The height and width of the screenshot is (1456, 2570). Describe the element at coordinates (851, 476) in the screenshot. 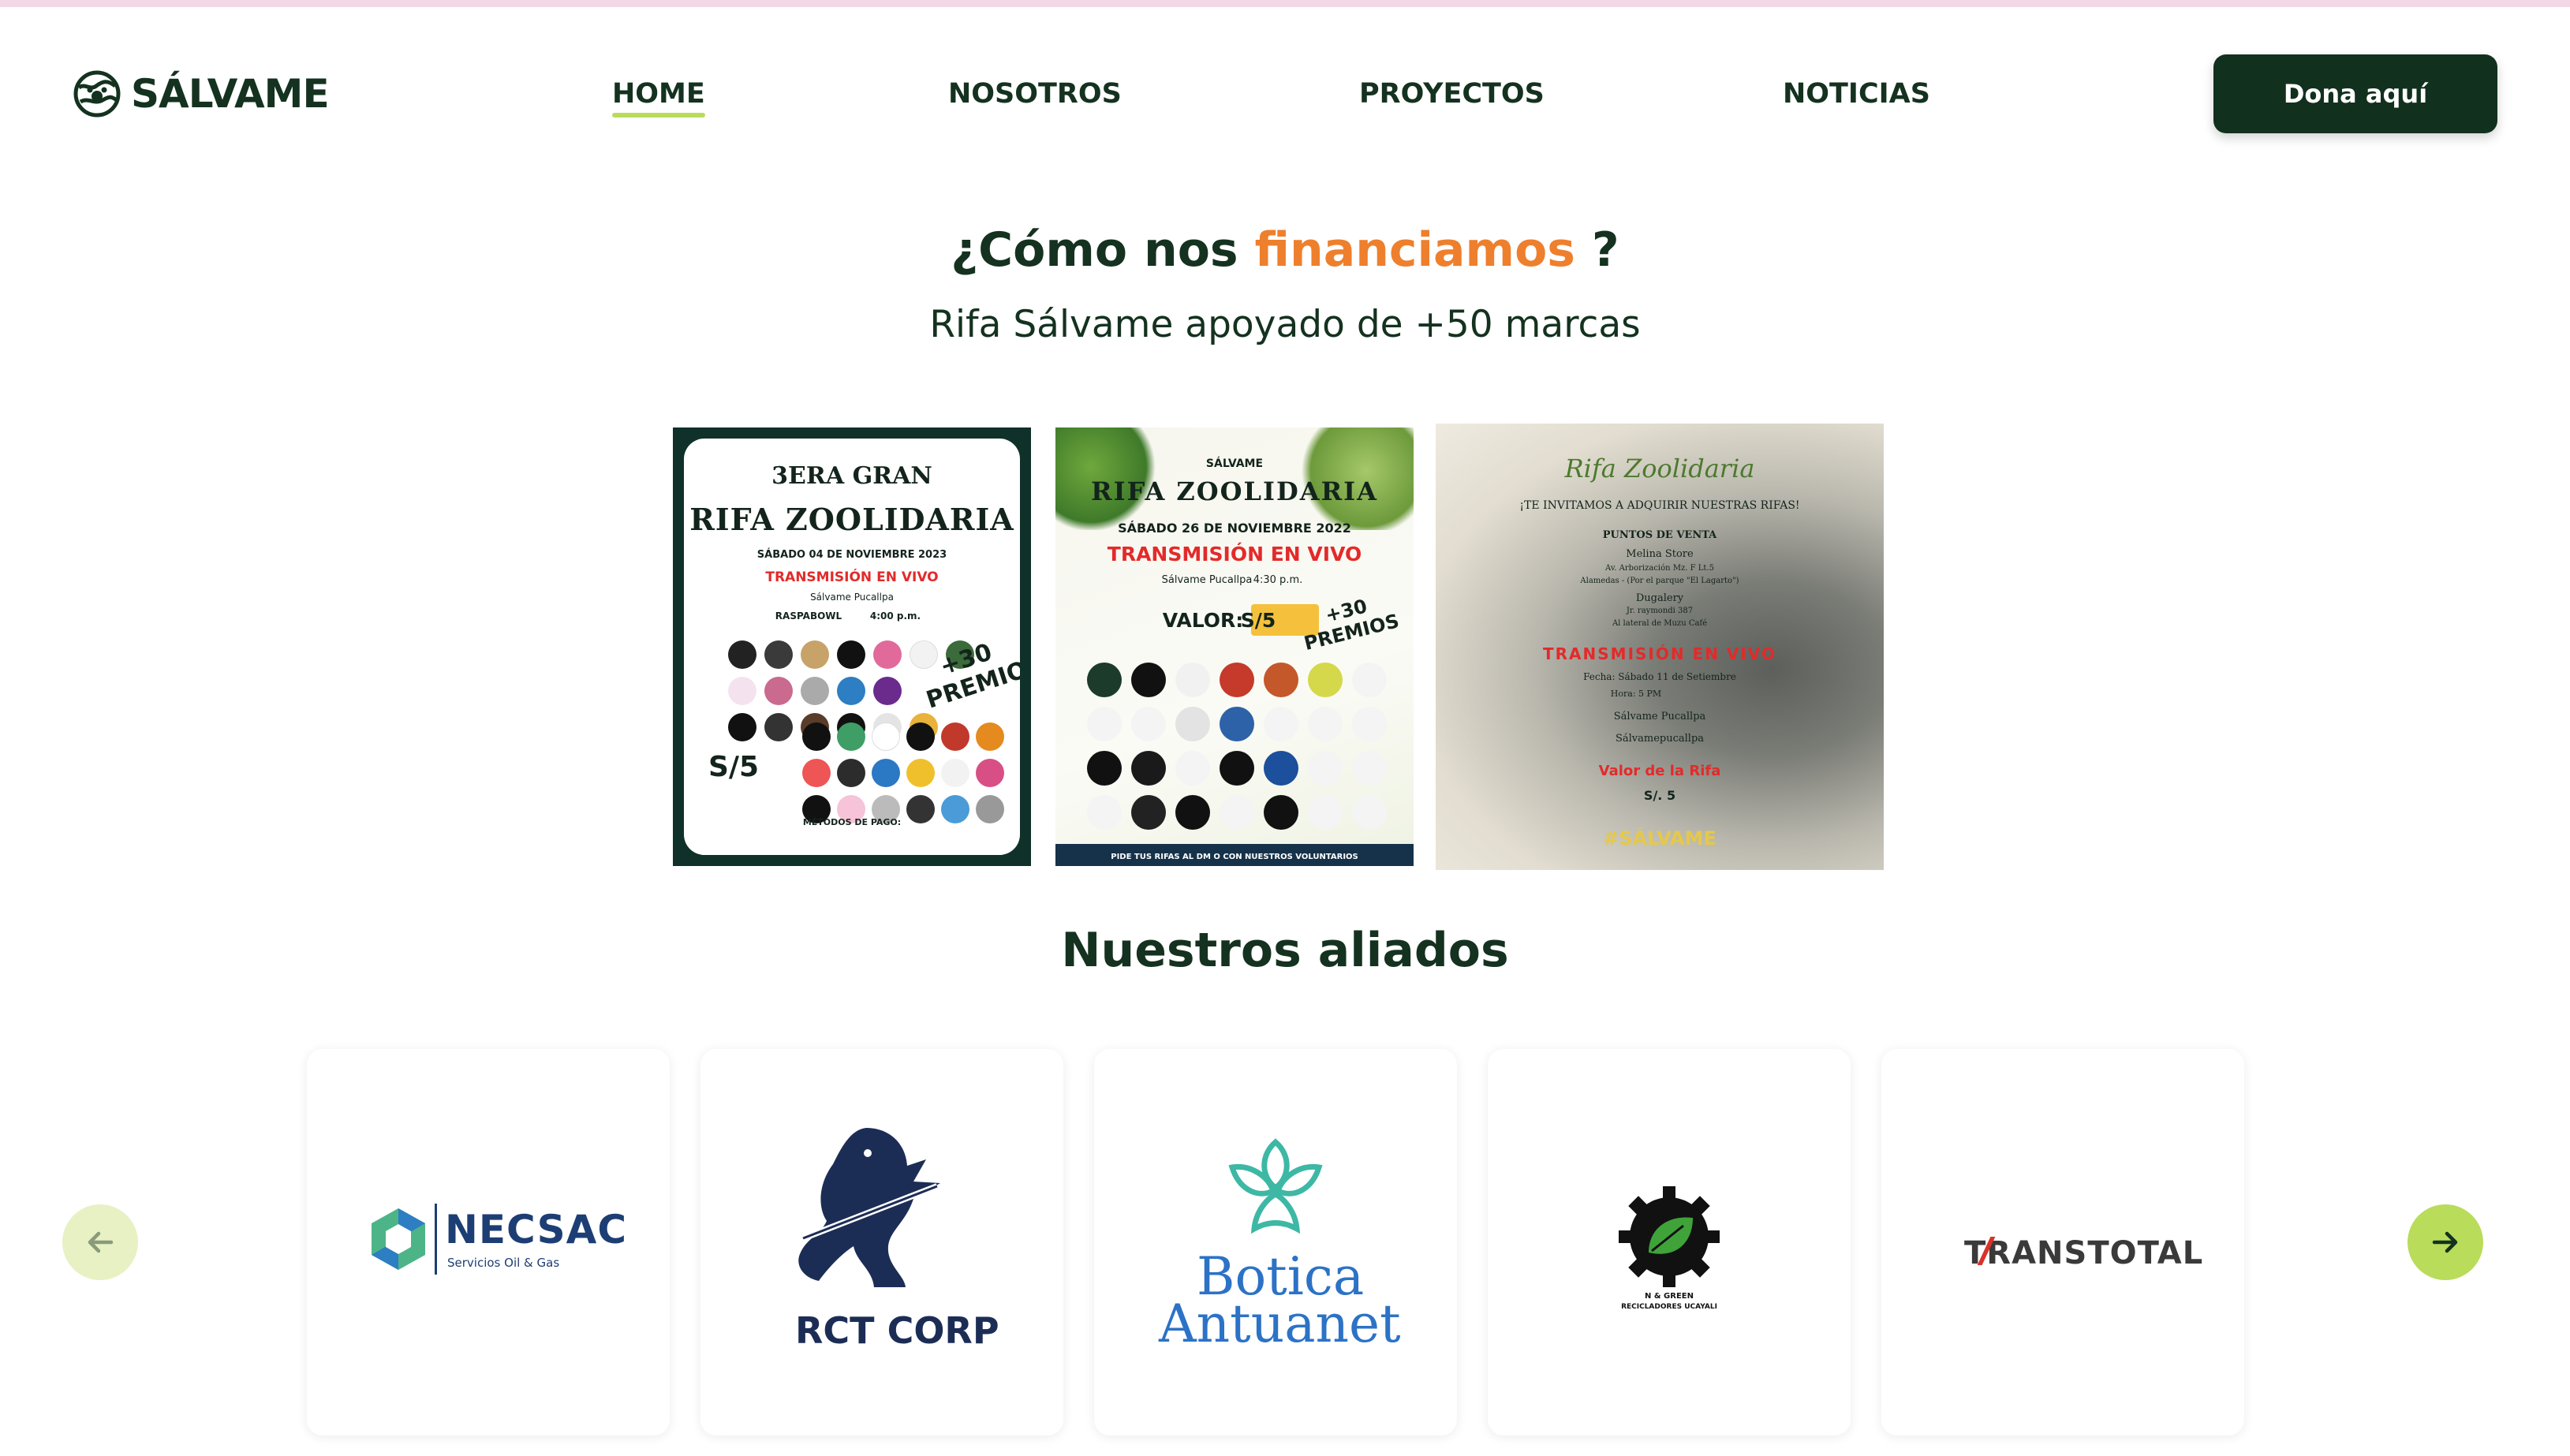

I see `poster-edition: 3ERA GRAN` at that location.